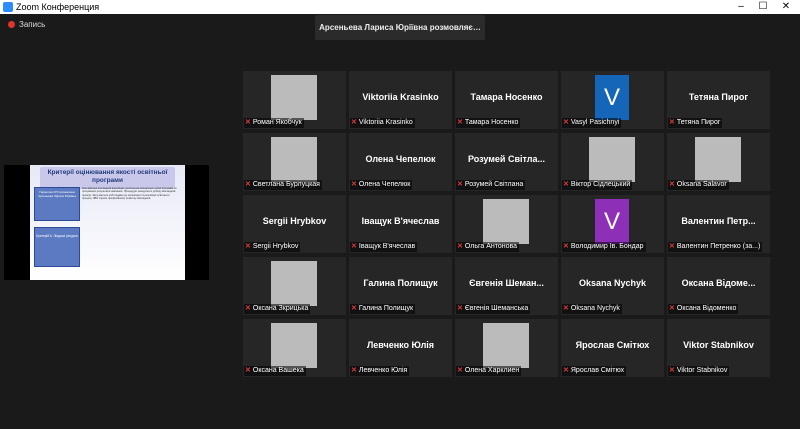  What do you see at coordinates (491, 122) in the screenshot?
I see `participant-label-text: Тамара Носенко` at bounding box center [491, 122].